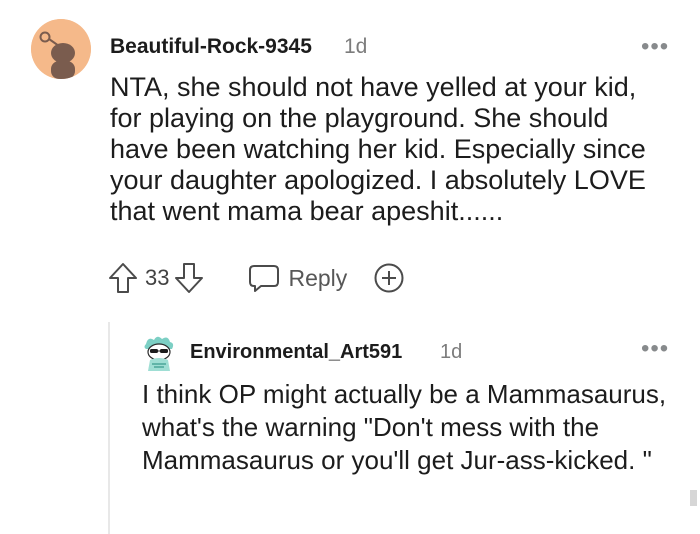 Image resolution: width=700 pixels, height=534 pixels. Describe the element at coordinates (655, 349) in the screenshot. I see `reply-more-options-button: •••` at that location.